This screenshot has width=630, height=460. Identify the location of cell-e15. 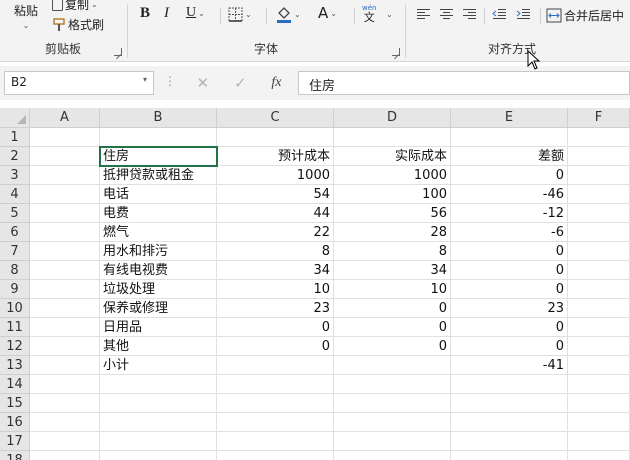
(509, 403).